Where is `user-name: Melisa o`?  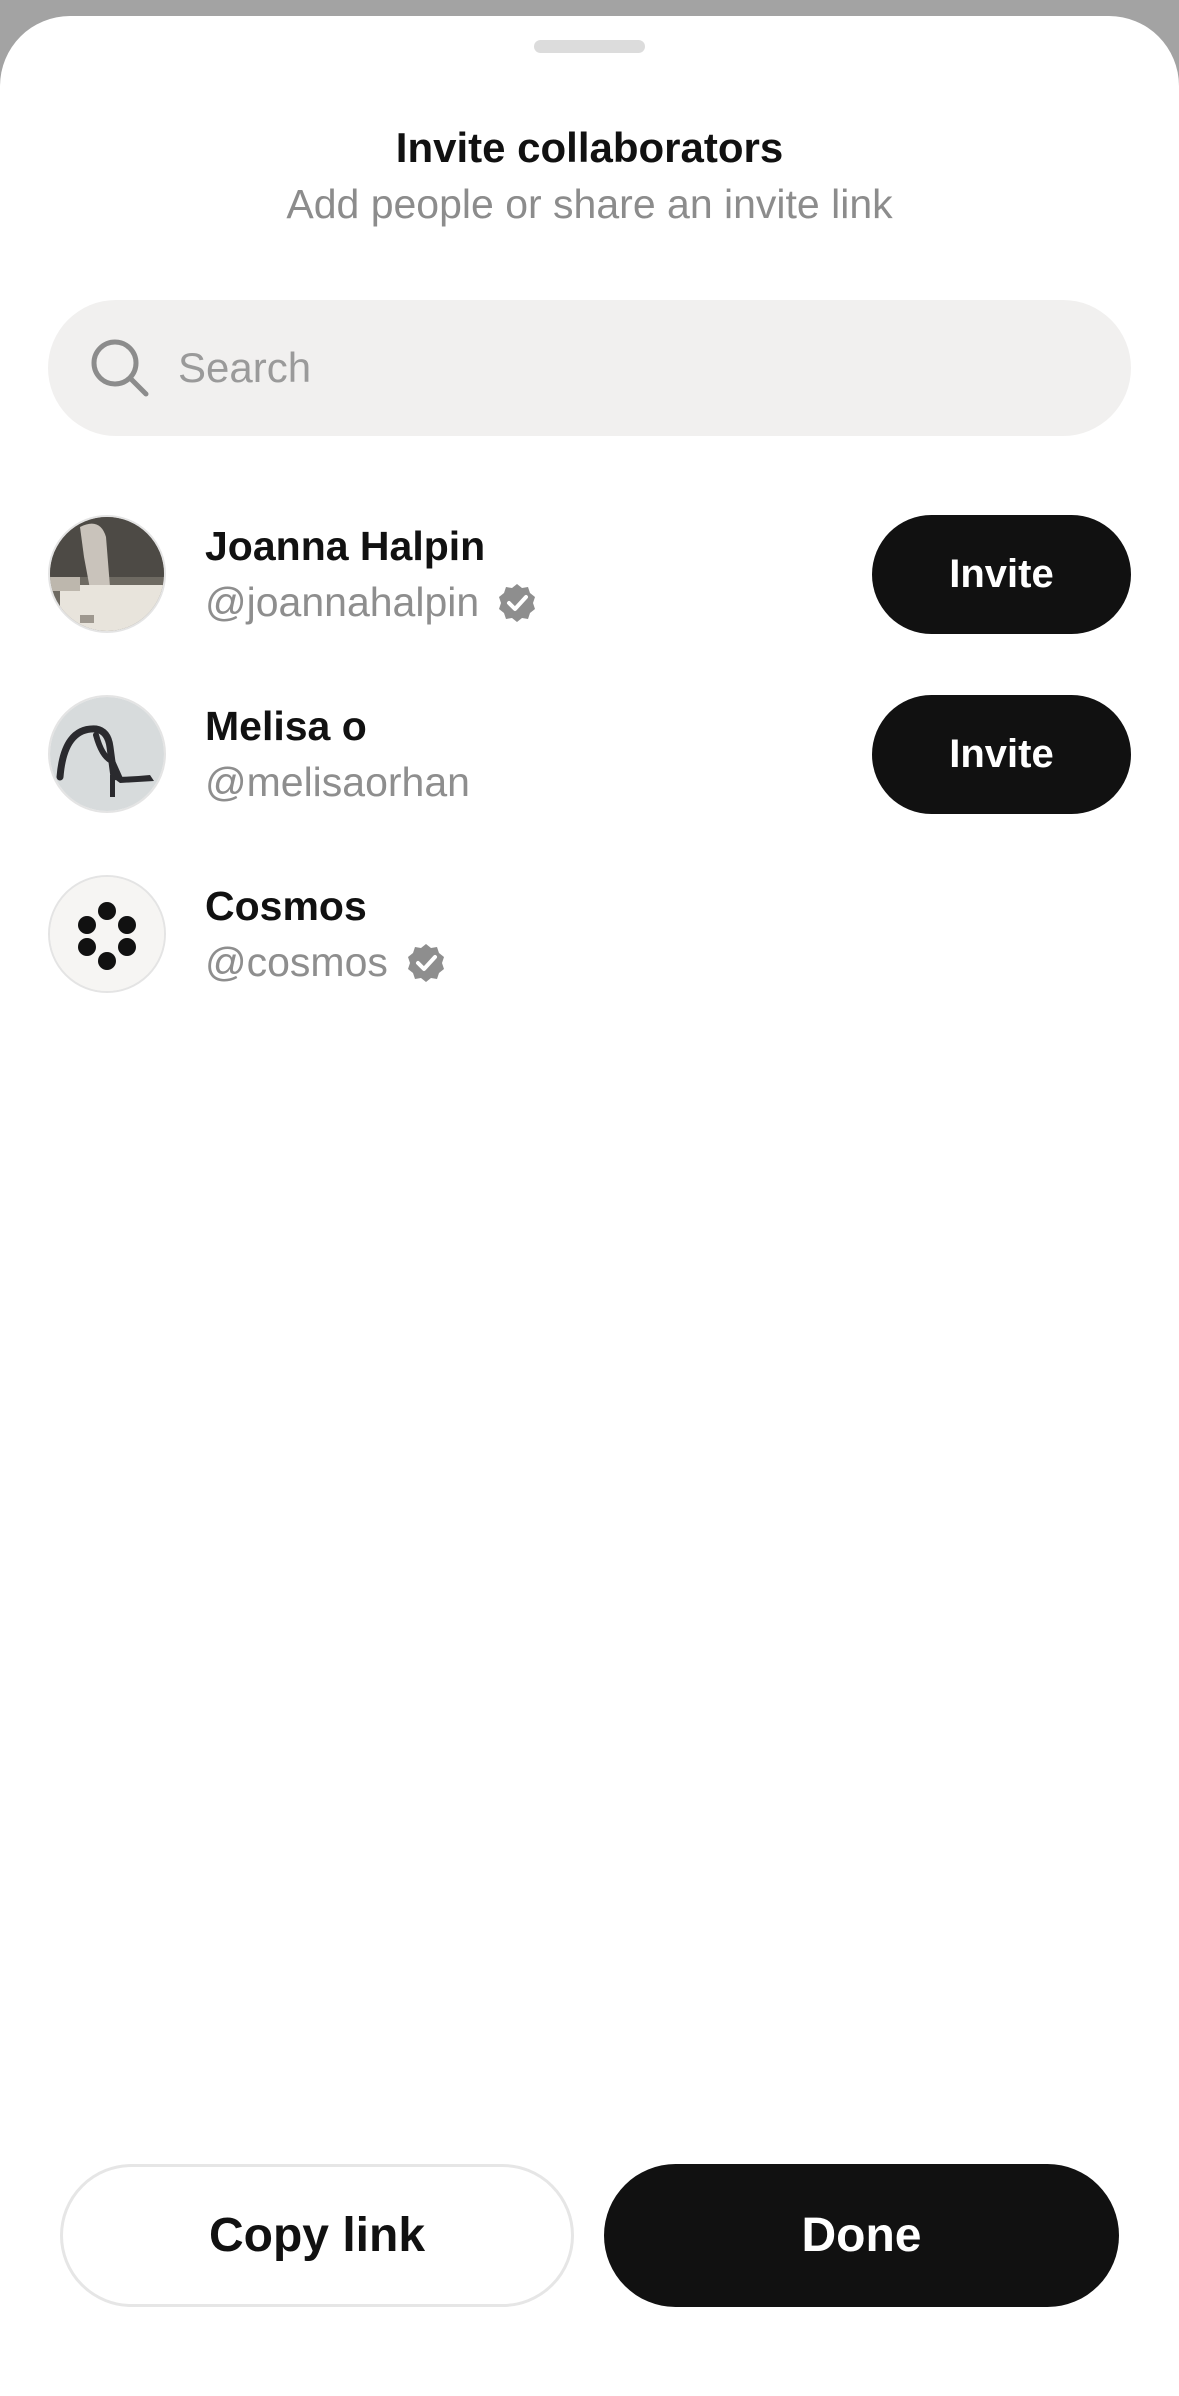
user-name: Melisa o is located at coordinates (286, 726).